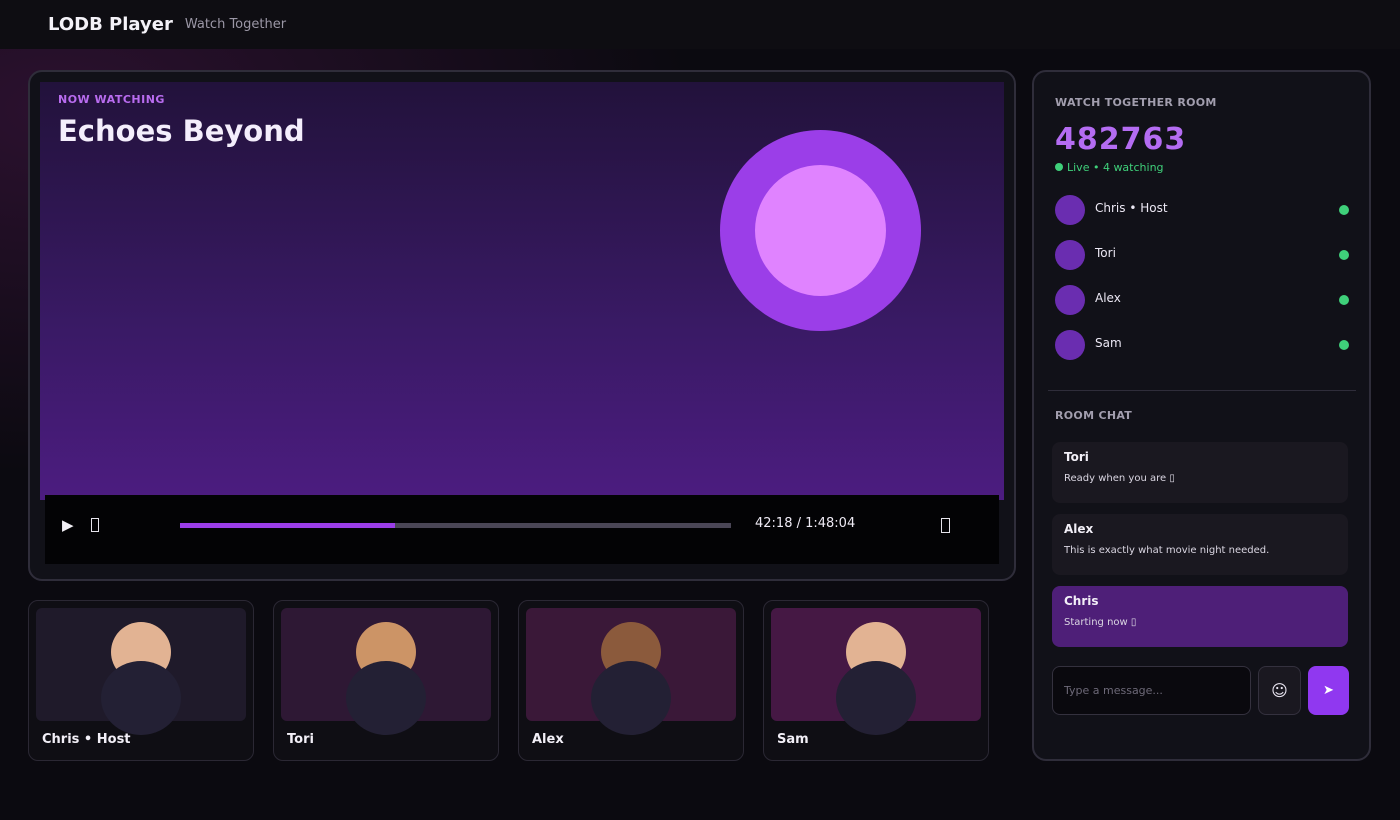 The height and width of the screenshot is (820, 1400). Describe the element at coordinates (1136, 102) in the screenshot. I see `room-label: WATCH TOGETHER ROOM` at that location.